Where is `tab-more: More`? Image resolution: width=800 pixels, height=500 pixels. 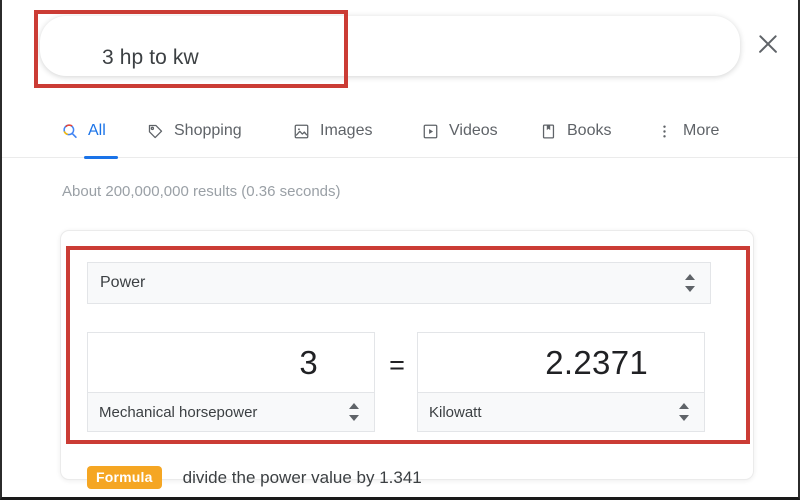
tab-more: More is located at coordinates (687, 131).